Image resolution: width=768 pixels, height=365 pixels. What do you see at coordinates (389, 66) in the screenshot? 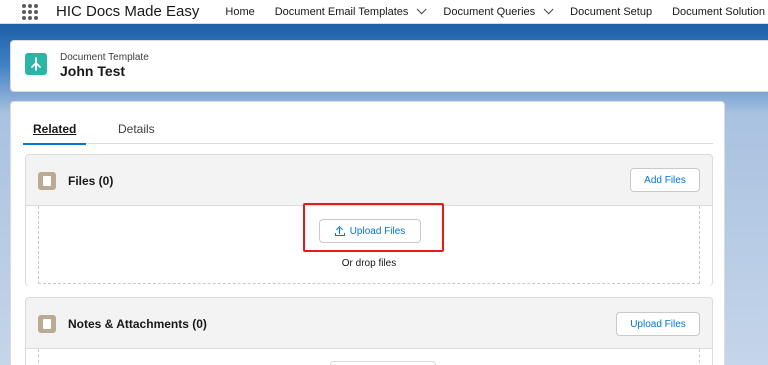
I see `record-header: Document Template John Test` at bounding box center [389, 66].